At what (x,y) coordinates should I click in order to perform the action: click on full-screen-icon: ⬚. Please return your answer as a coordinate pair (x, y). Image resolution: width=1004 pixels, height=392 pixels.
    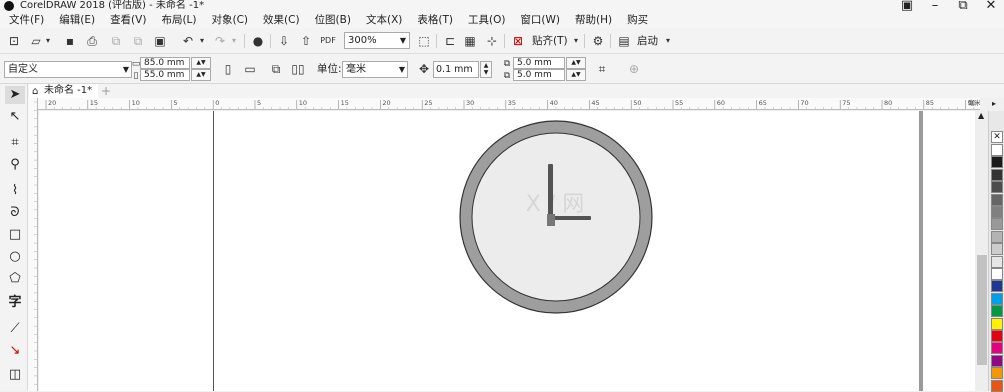
    Looking at the image, I should click on (424, 41).